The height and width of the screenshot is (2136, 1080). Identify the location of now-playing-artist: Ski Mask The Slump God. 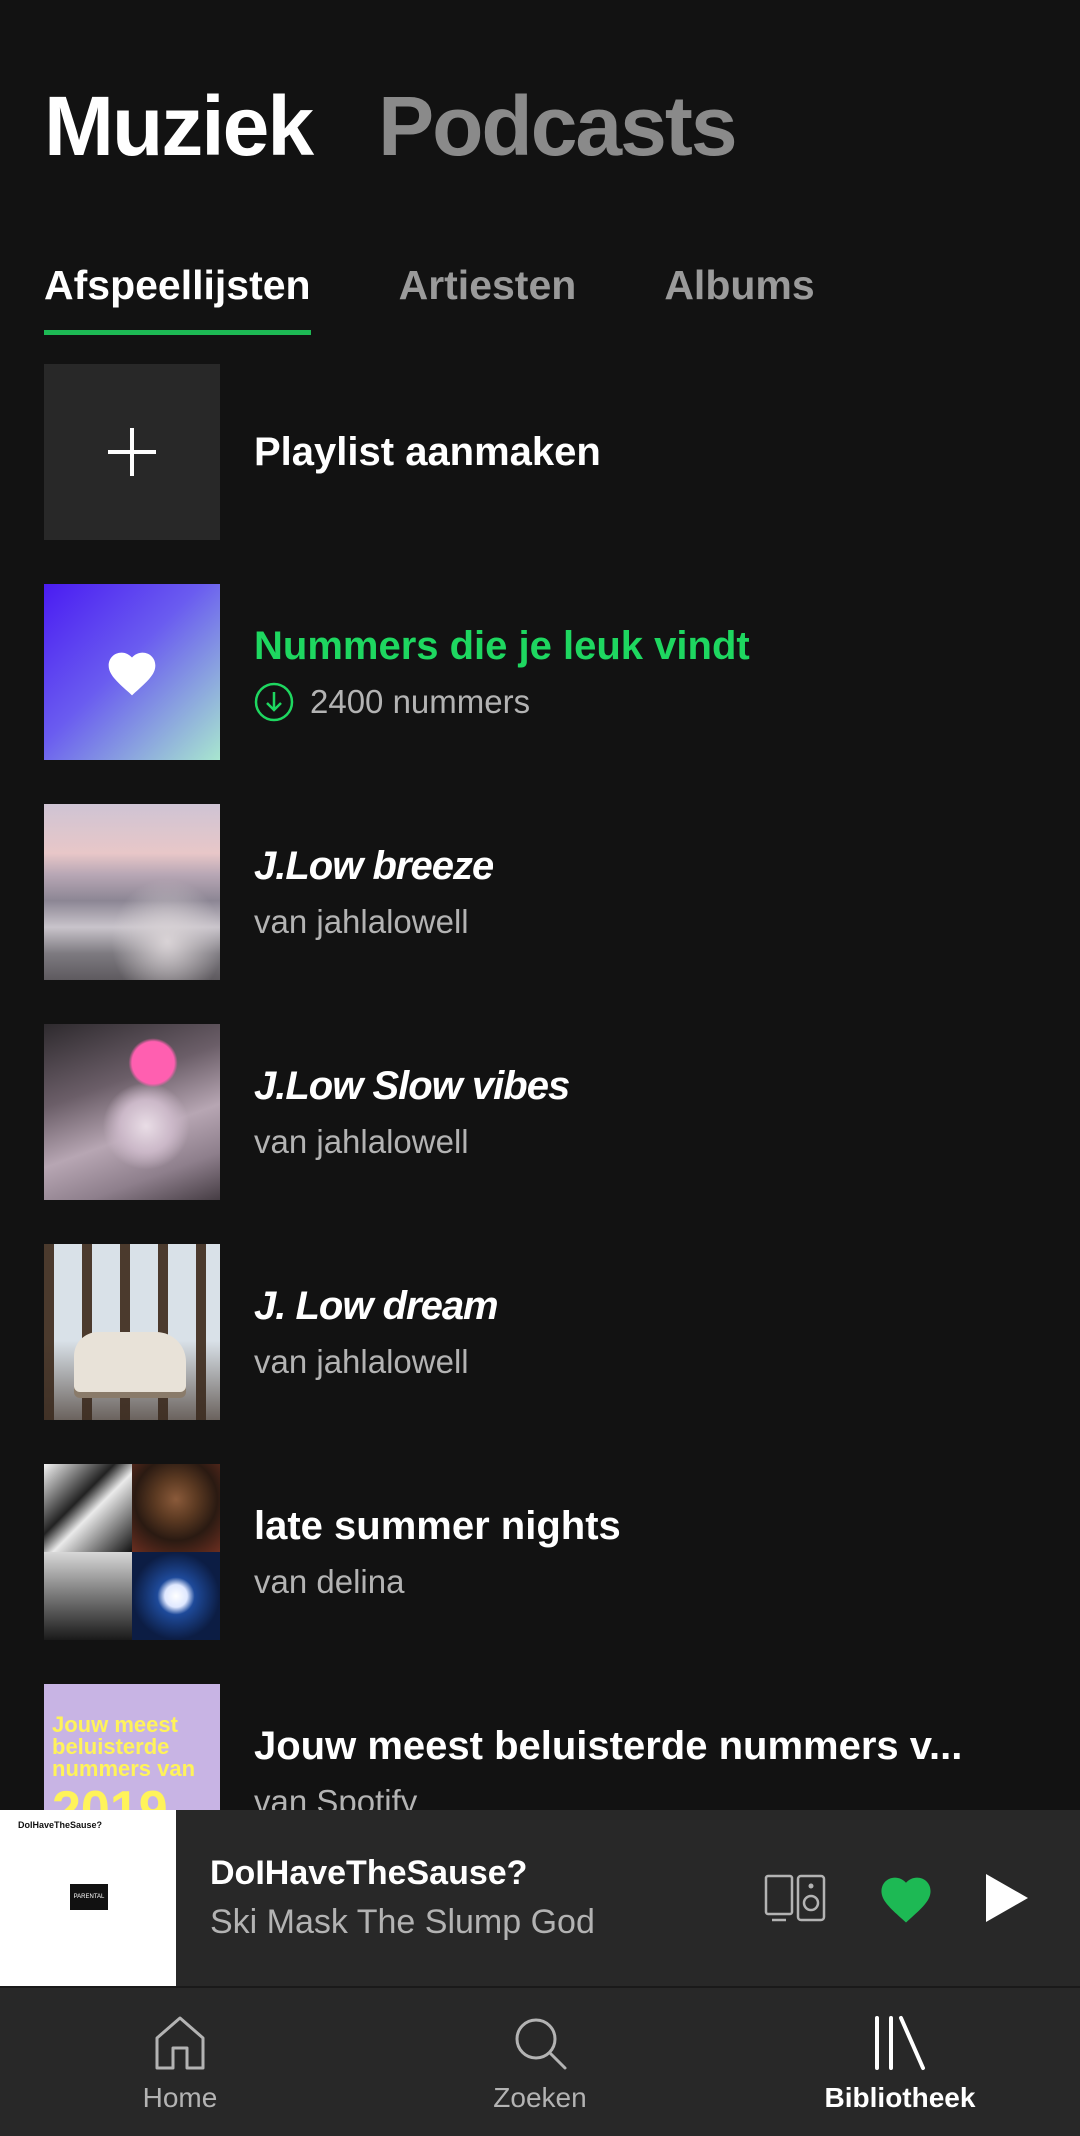
(402, 1922).